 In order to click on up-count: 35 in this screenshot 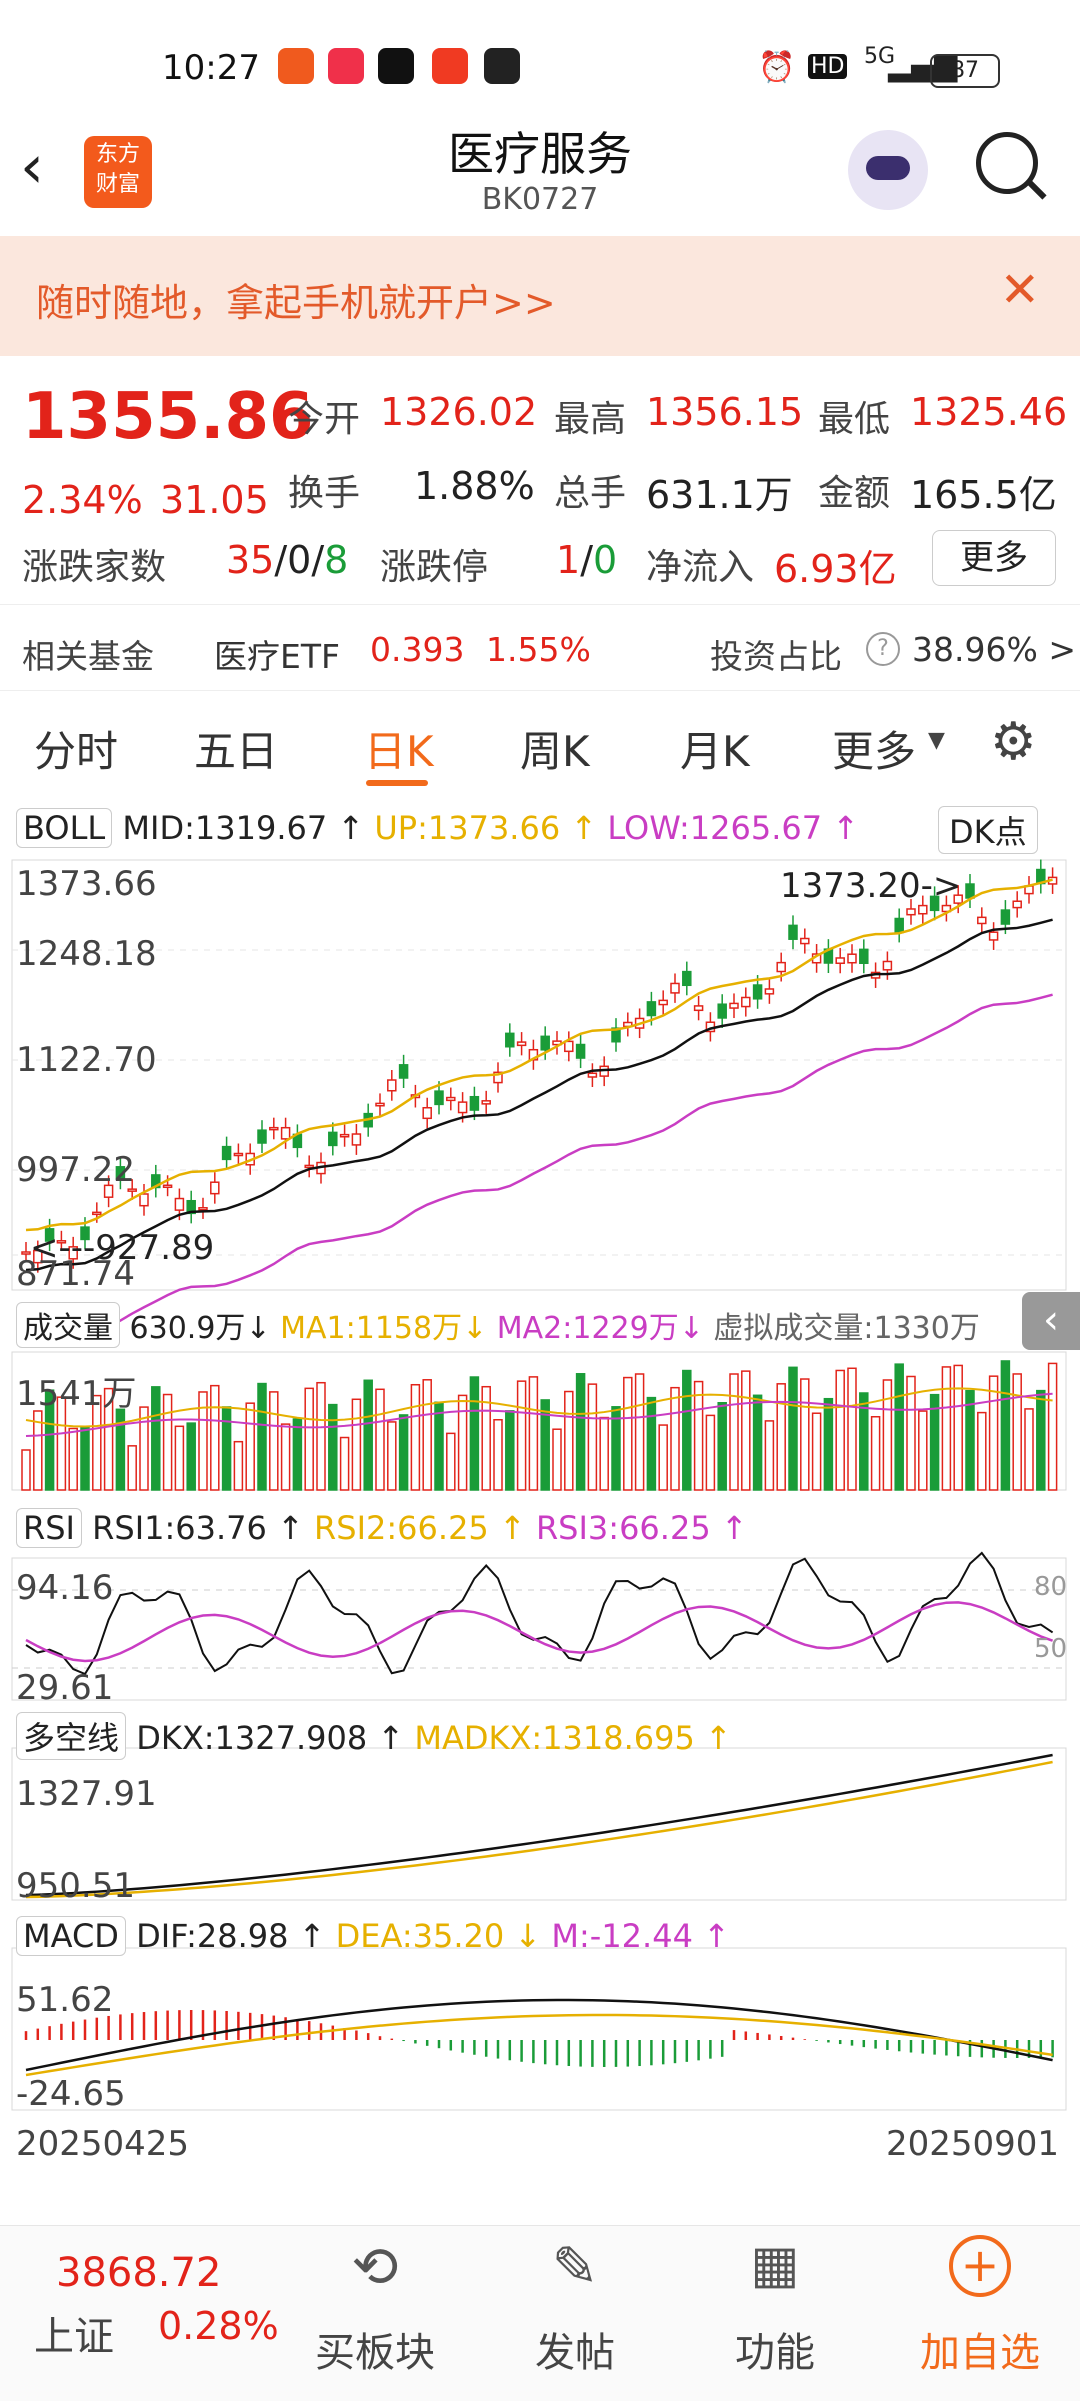, I will do `click(250, 560)`.